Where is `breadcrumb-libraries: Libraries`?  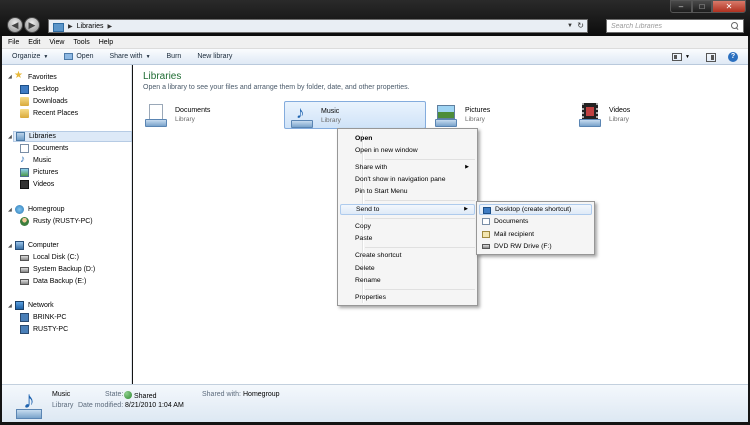 breadcrumb-libraries: Libraries is located at coordinates (90, 26).